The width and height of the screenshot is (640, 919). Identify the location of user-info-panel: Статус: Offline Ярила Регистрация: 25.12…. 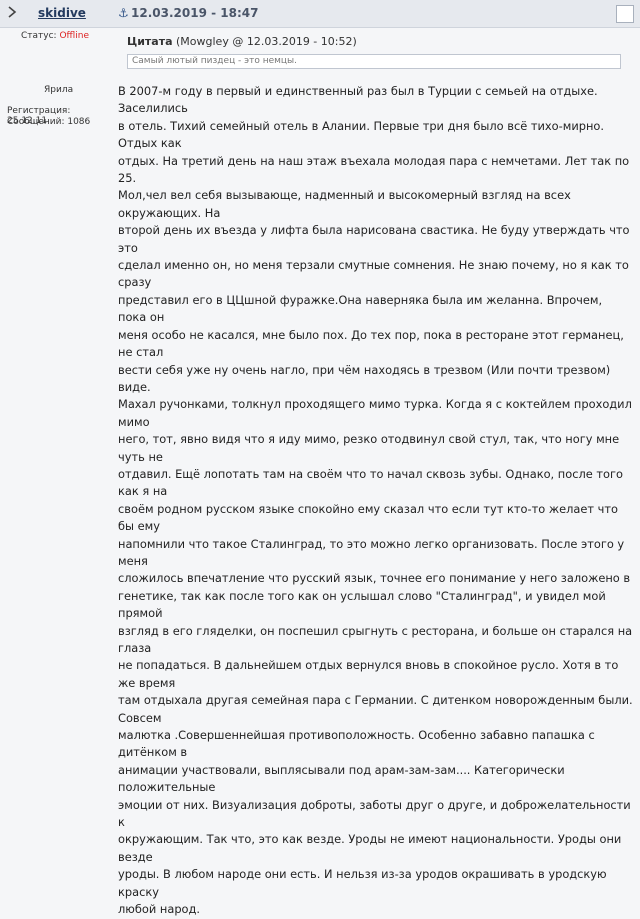
(55, 265).